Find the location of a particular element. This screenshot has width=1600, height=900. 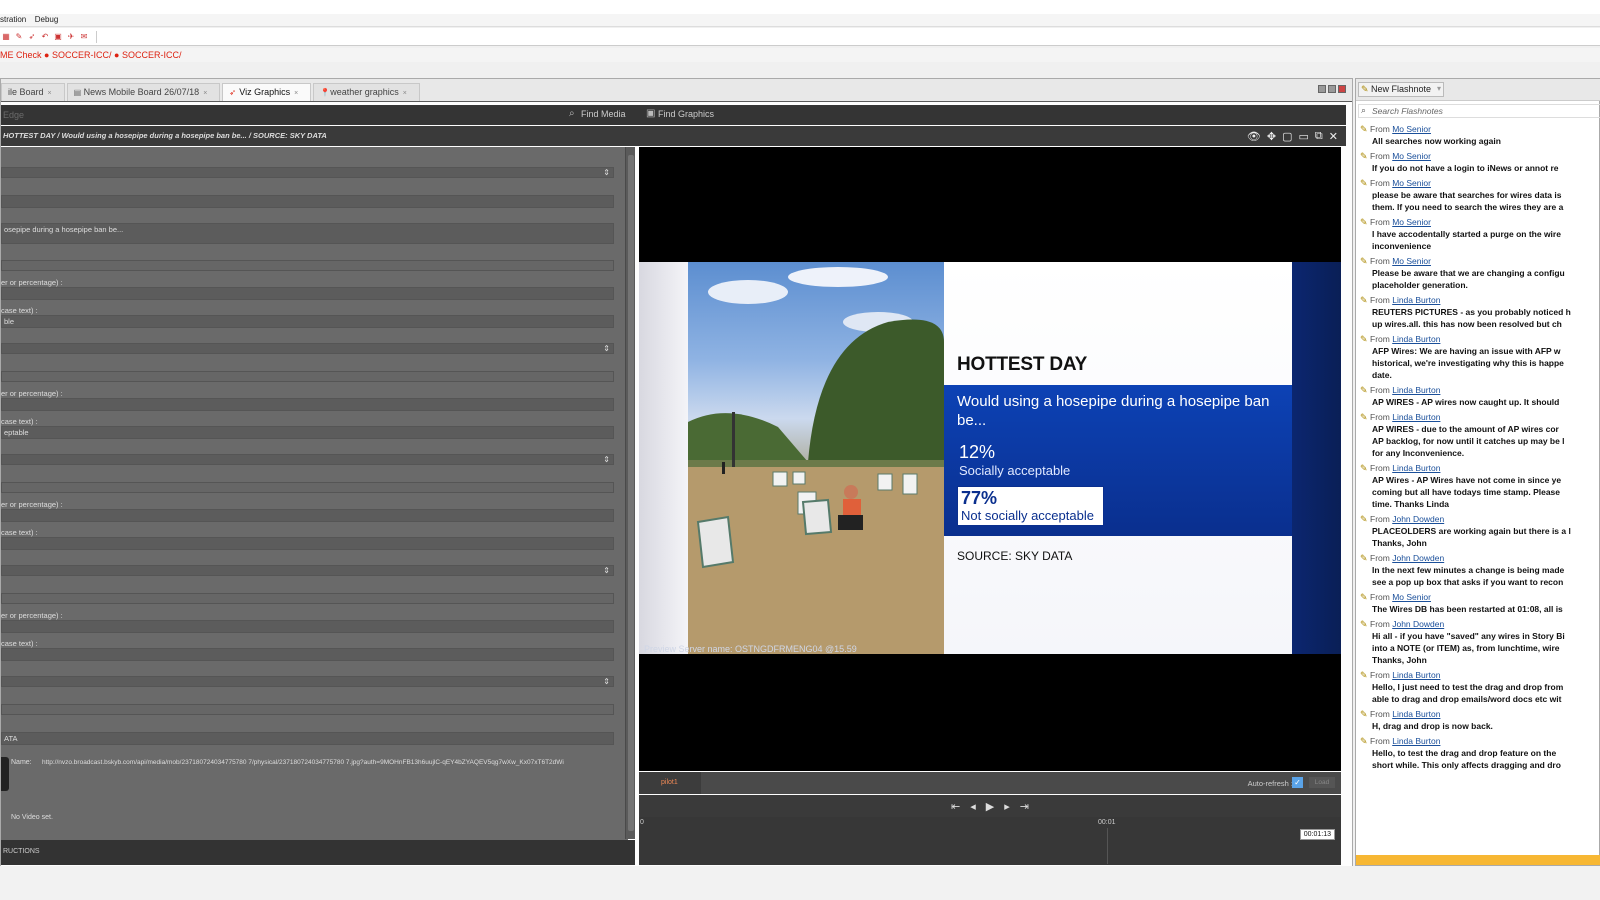

eye-icon: 👁 is located at coordinates (1254, 136).